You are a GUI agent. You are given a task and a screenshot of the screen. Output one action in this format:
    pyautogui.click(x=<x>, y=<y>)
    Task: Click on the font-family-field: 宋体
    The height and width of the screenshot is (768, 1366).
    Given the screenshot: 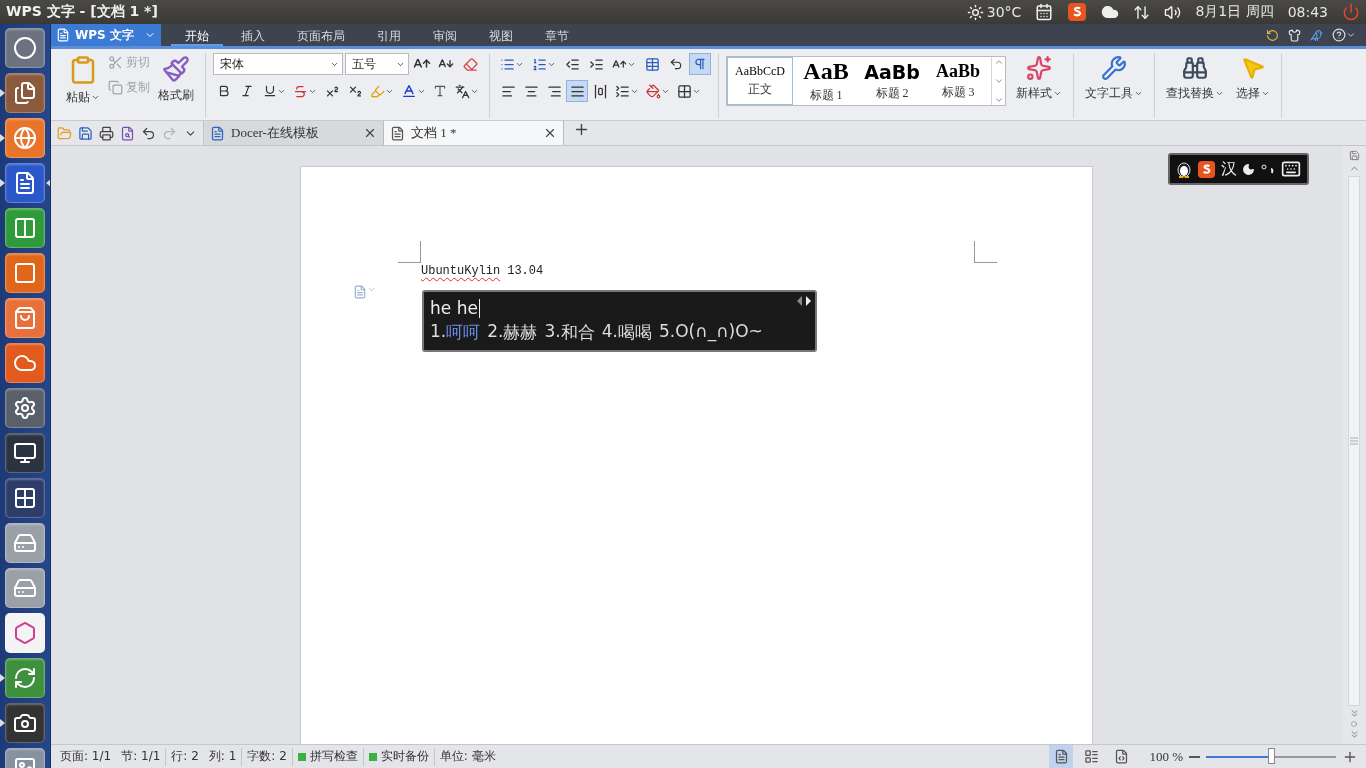 What is the action you would take?
    pyautogui.click(x=278, y=64)
    